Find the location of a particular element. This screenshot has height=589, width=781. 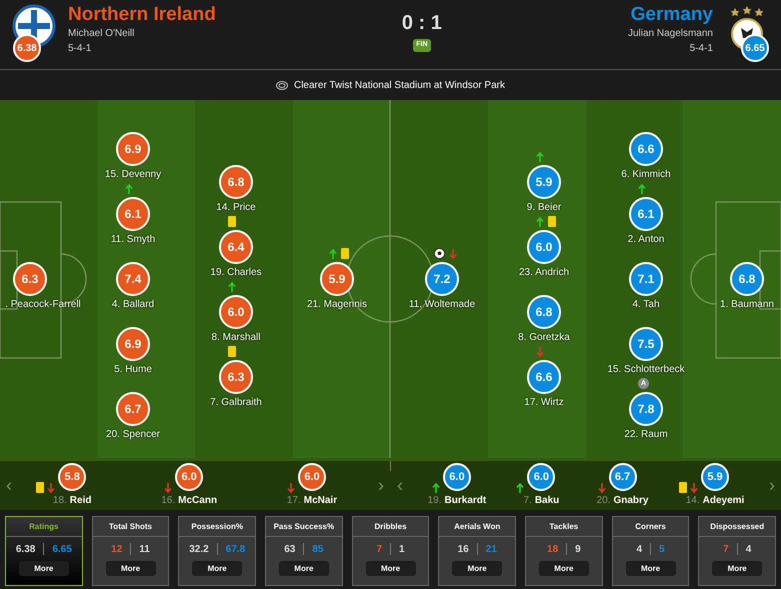

manager-name: Michael O'Neill is located at coordinates (102, 34).